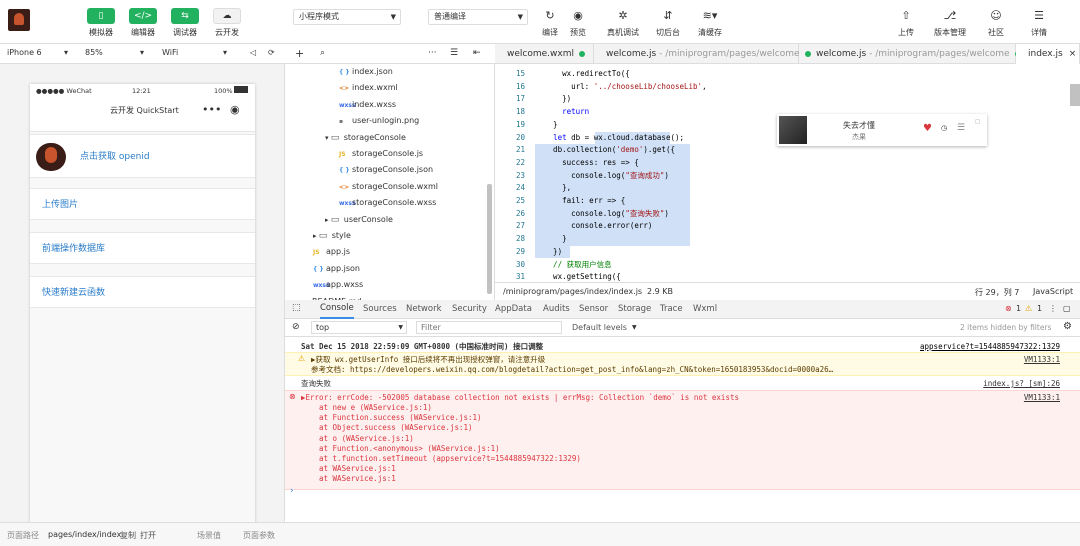  What do you see at coordinates (366, 439) in the screenshot?
I see `stack-frame: at o (WAService.js:1)` at bounding box center [366, 439].